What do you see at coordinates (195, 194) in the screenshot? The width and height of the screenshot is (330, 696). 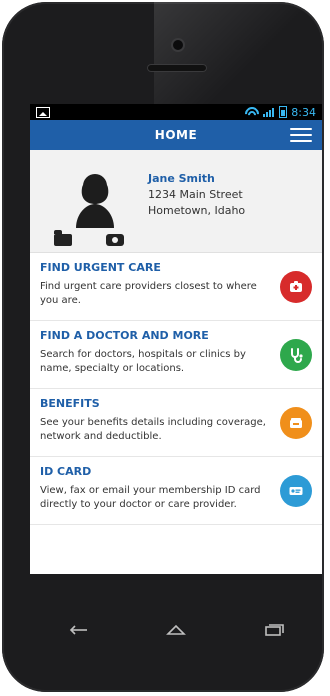 I see `profile-address-line1: 1234 Main Street` at bounding box center [195, 194].